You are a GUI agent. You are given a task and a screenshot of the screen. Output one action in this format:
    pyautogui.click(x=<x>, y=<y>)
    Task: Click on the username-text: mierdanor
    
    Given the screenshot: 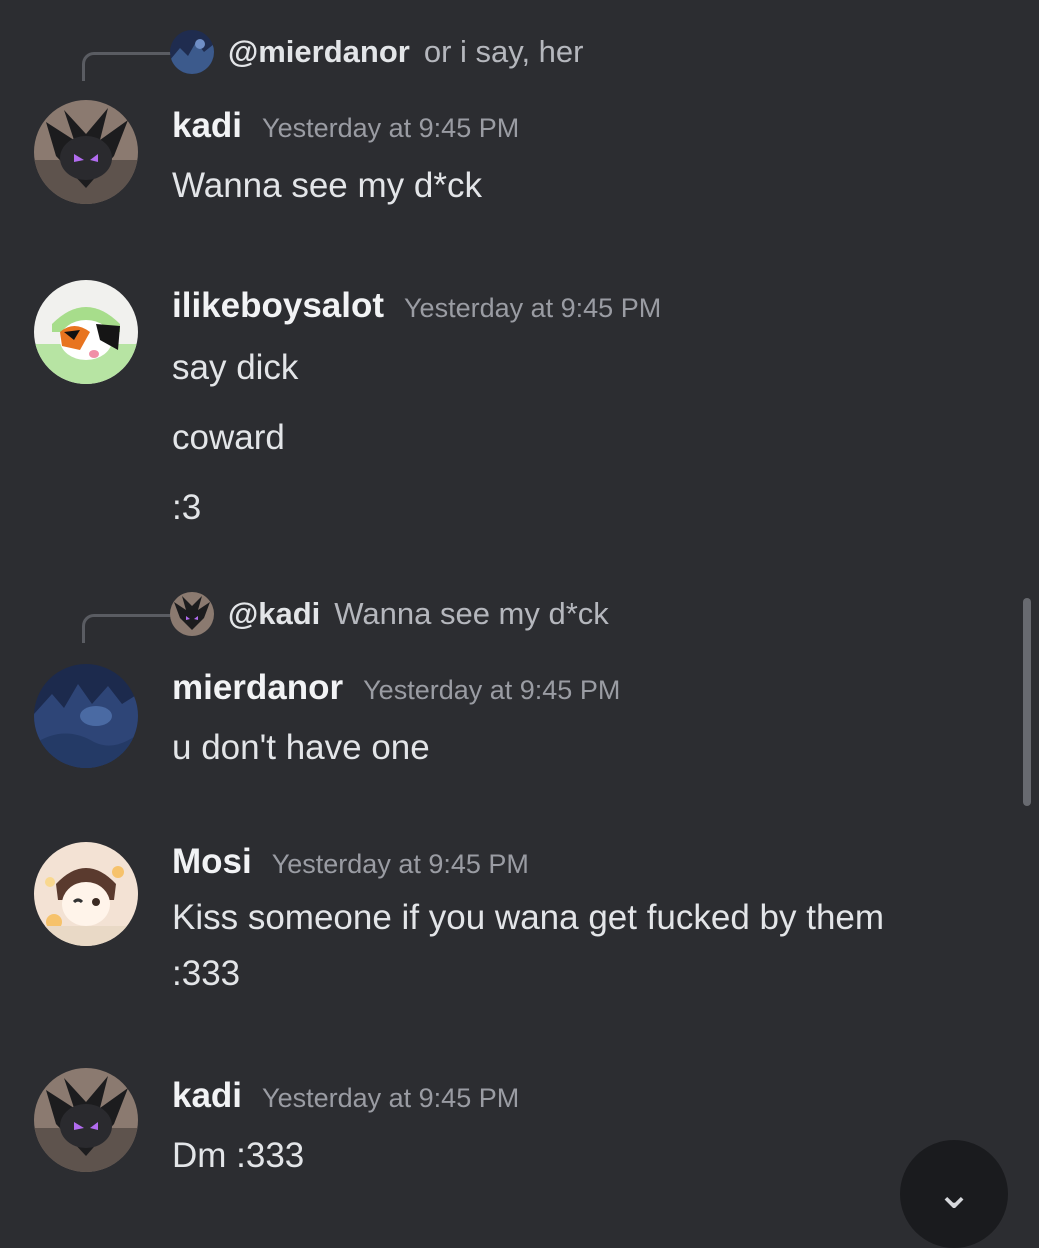 What is the action you would take?
    pyautogui.click(x=257, y=687)
    